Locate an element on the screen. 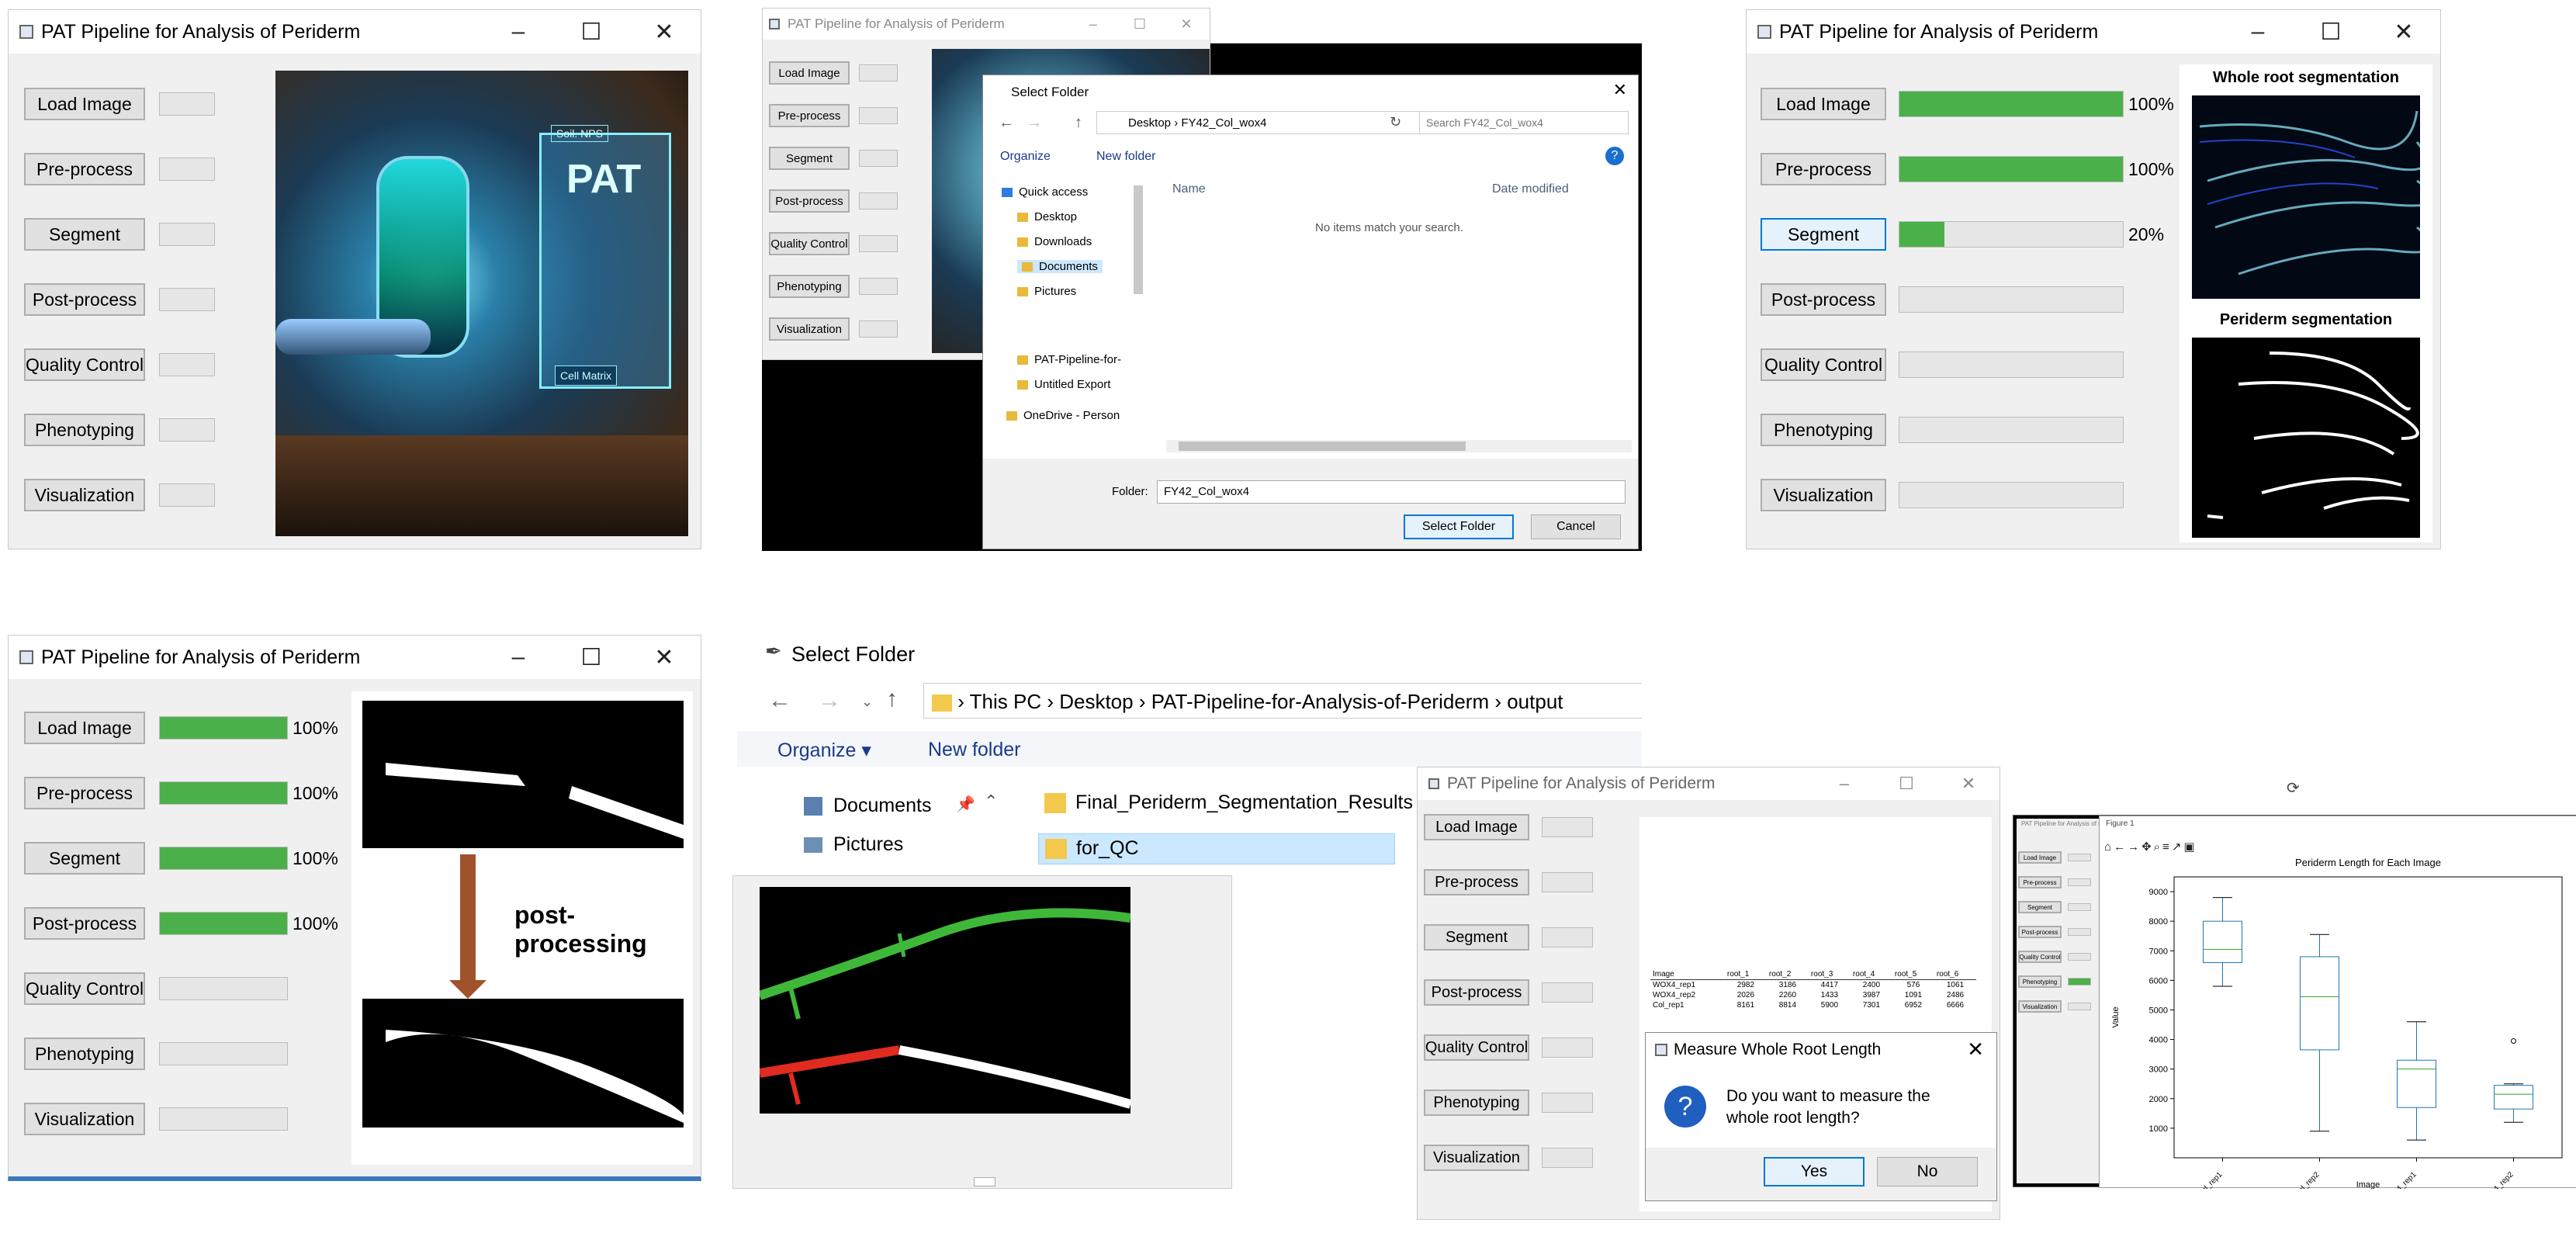  crumb-output: output is located at coordinates (1535, 701).